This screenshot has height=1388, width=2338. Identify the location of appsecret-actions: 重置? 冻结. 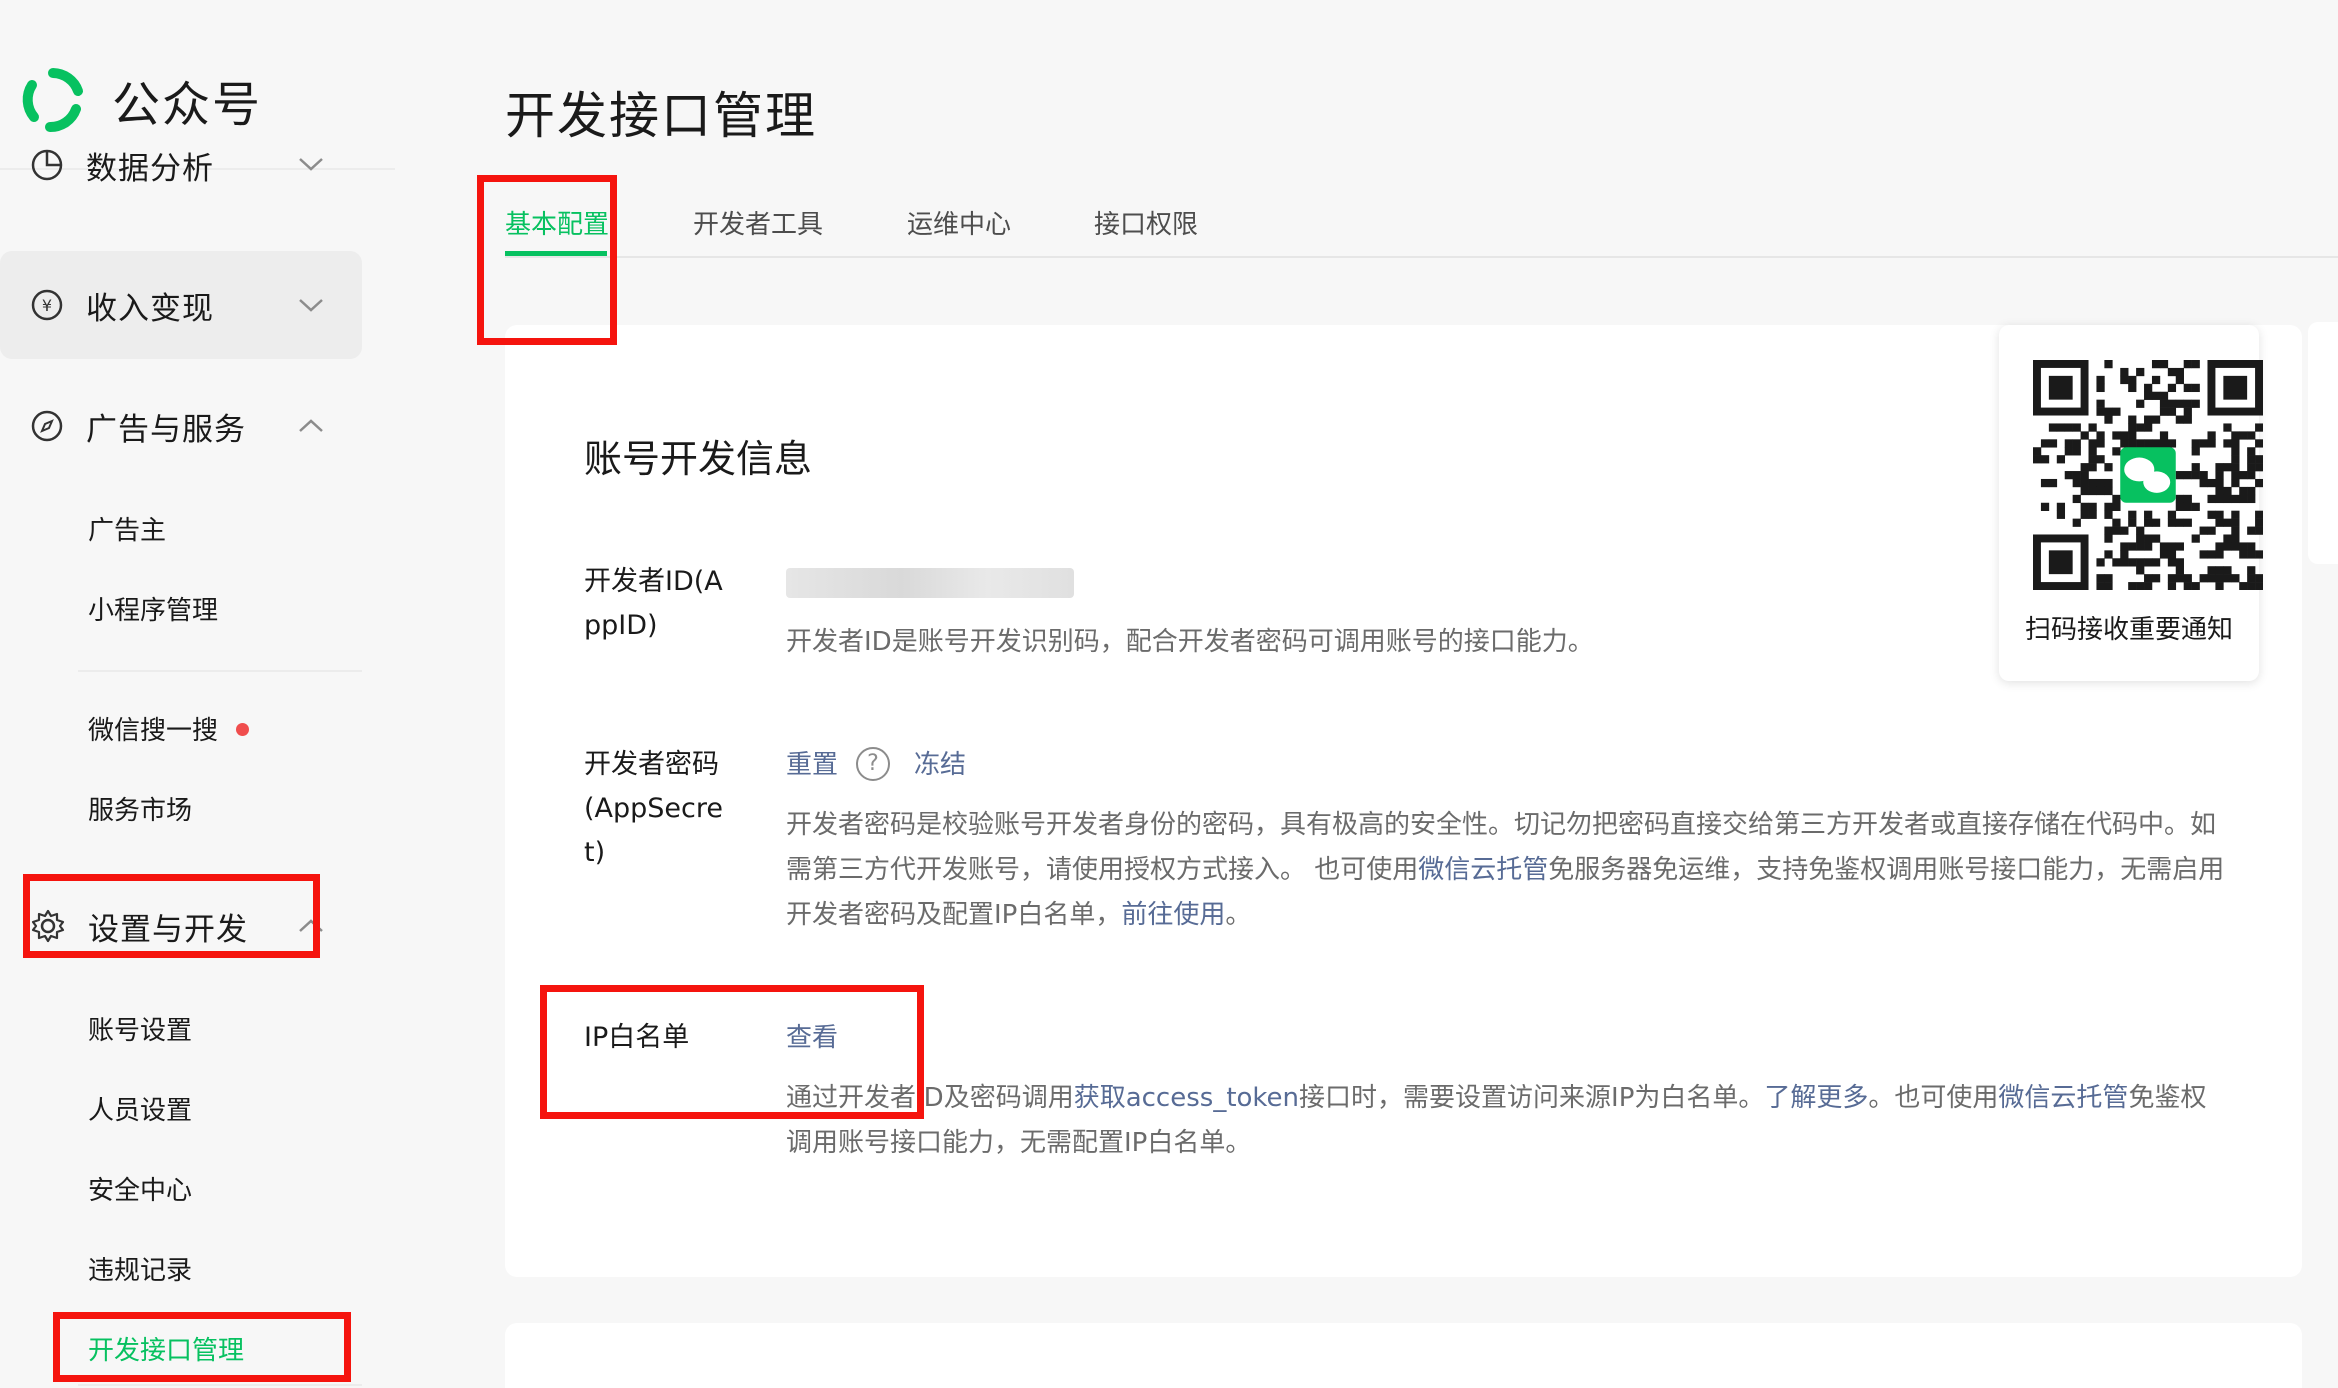
(876, 765).